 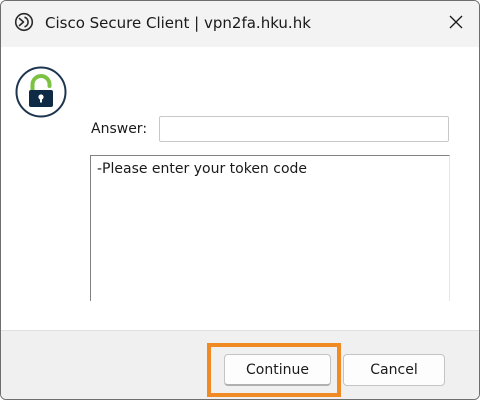 I want to click on close-icon, so click(x=456, y=23).